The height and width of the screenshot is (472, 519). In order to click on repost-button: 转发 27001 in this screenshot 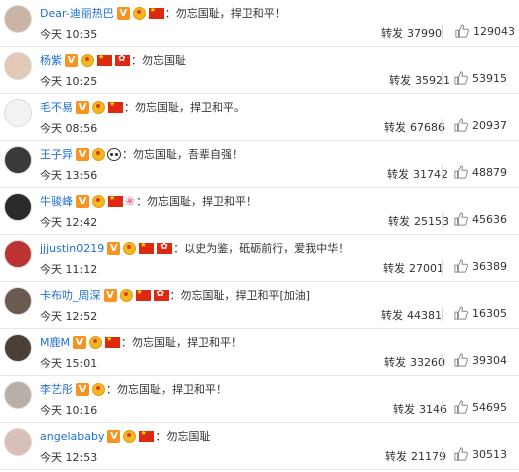, I will do `click(413, 268)`.